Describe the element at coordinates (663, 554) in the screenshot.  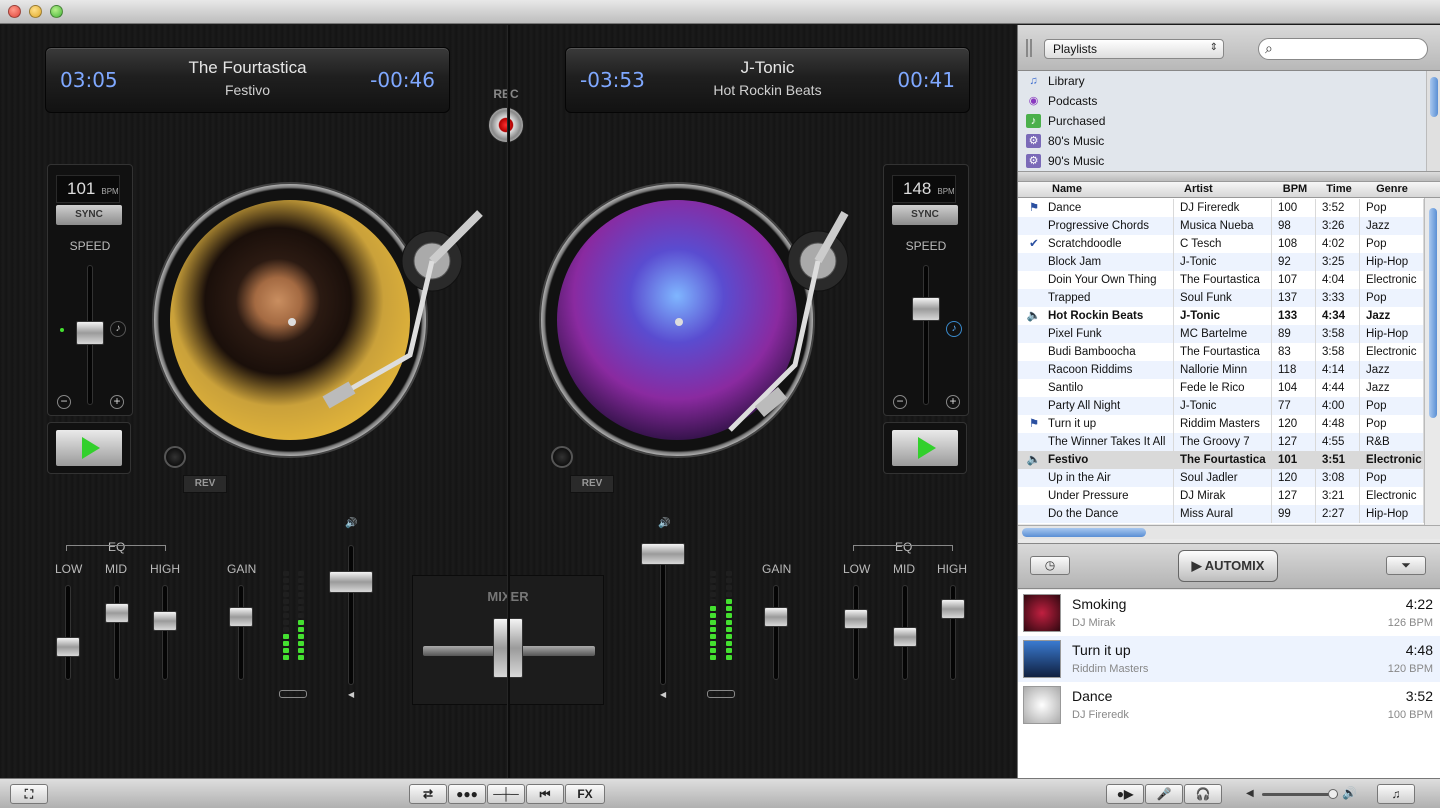
I see `volume-b-fader` at that location.